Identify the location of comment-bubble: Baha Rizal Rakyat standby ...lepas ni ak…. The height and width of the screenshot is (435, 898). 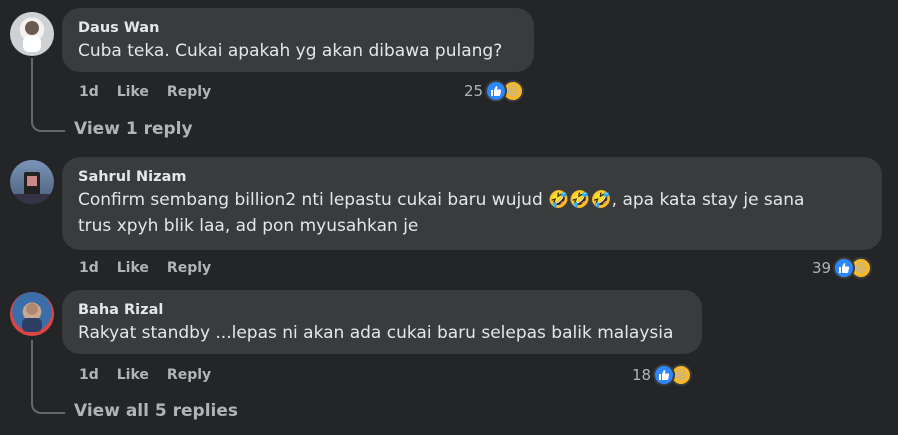
(382, 322).